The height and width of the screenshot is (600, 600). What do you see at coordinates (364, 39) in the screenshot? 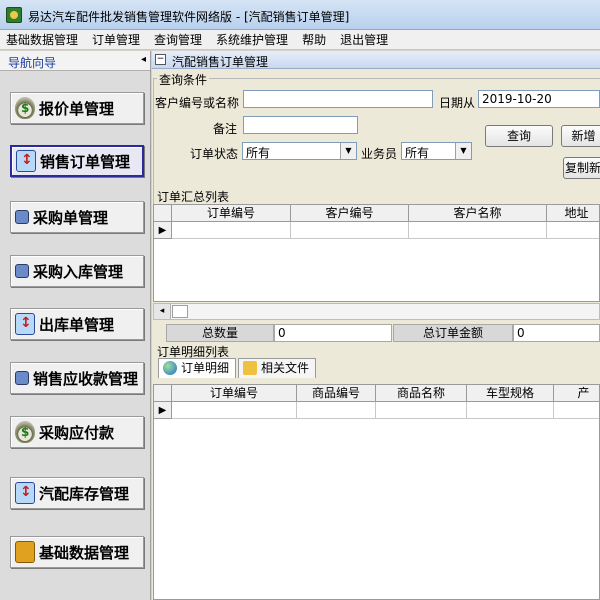
I see `menu-exit: 退出管理` at bounding box center [364, 39].